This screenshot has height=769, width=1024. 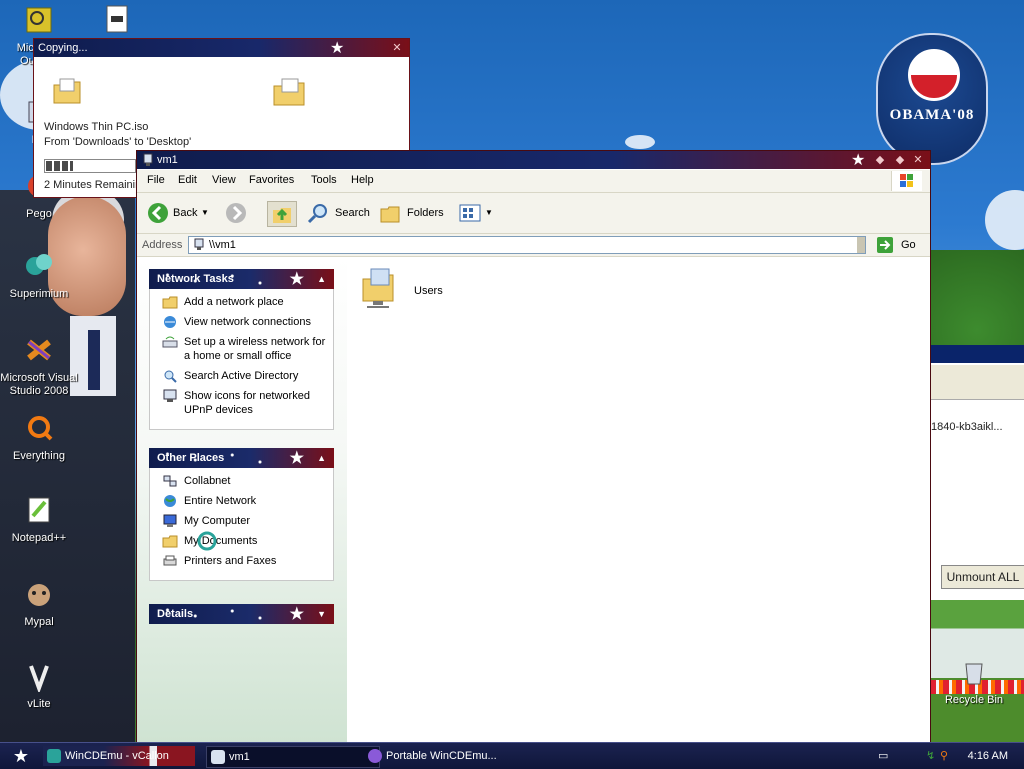 What do you see at coordinates (234, 302) in the screenshot?
I see `task-label: Add a network place` at bounding box center [234, 302].